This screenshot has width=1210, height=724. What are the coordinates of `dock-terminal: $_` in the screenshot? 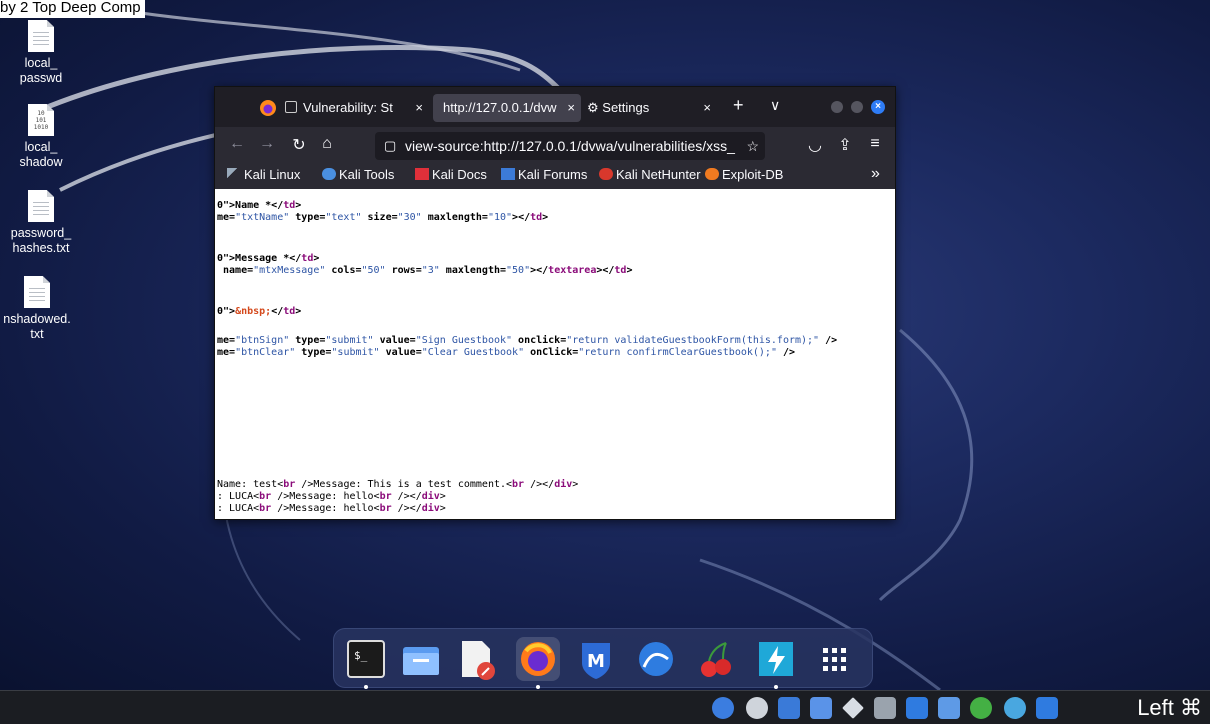 It's located at (366, 663).